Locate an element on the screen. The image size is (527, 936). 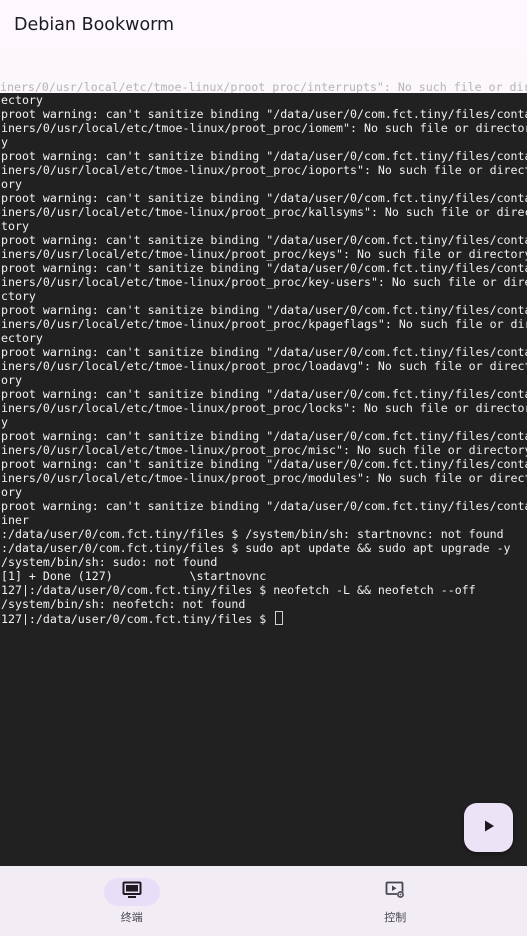
video-settings-icon is located at coordinates (395, 892).